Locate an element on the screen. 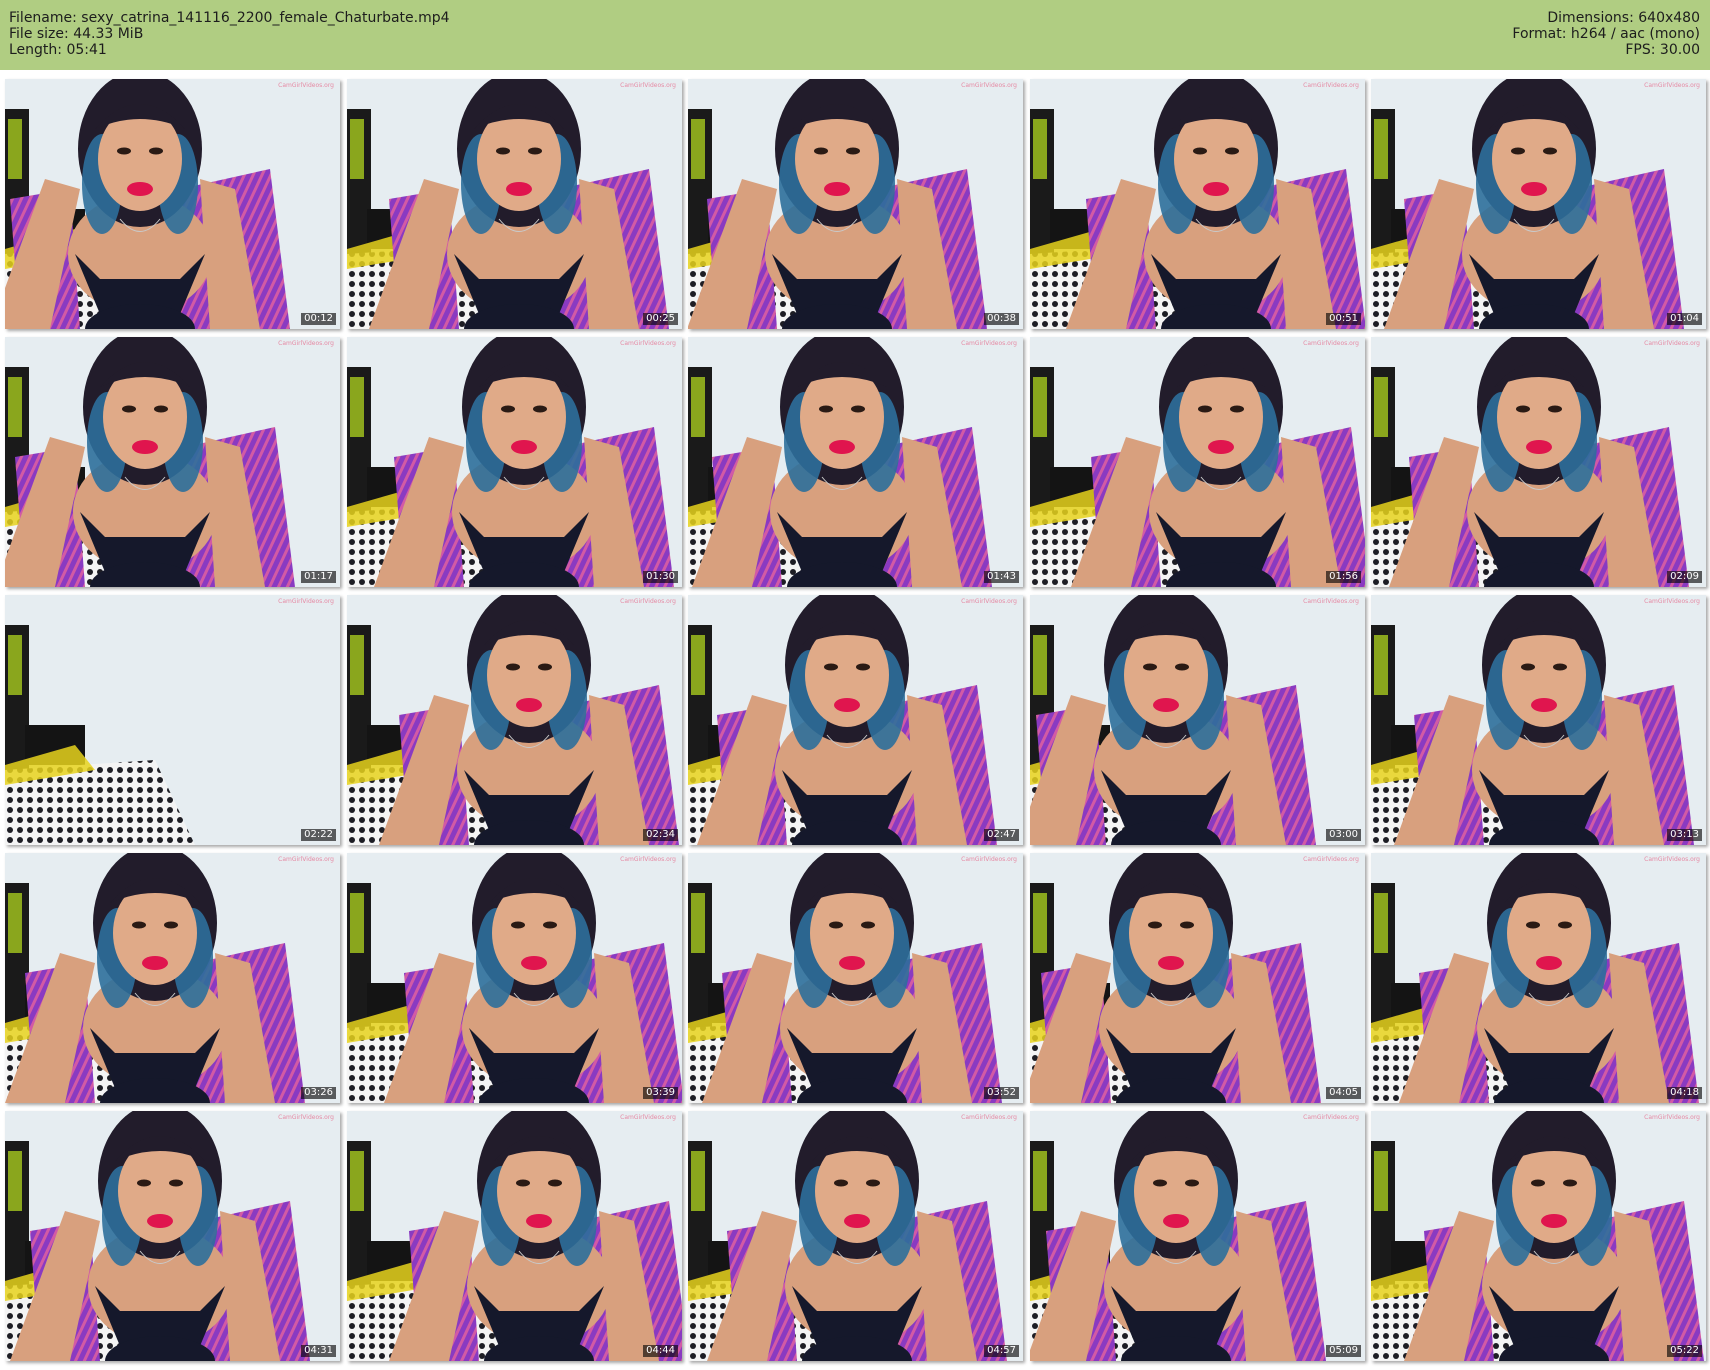 This screenshot has width=1710, height=1370. timestamp-label: 03:00 is located at coordinates (1343, 835).